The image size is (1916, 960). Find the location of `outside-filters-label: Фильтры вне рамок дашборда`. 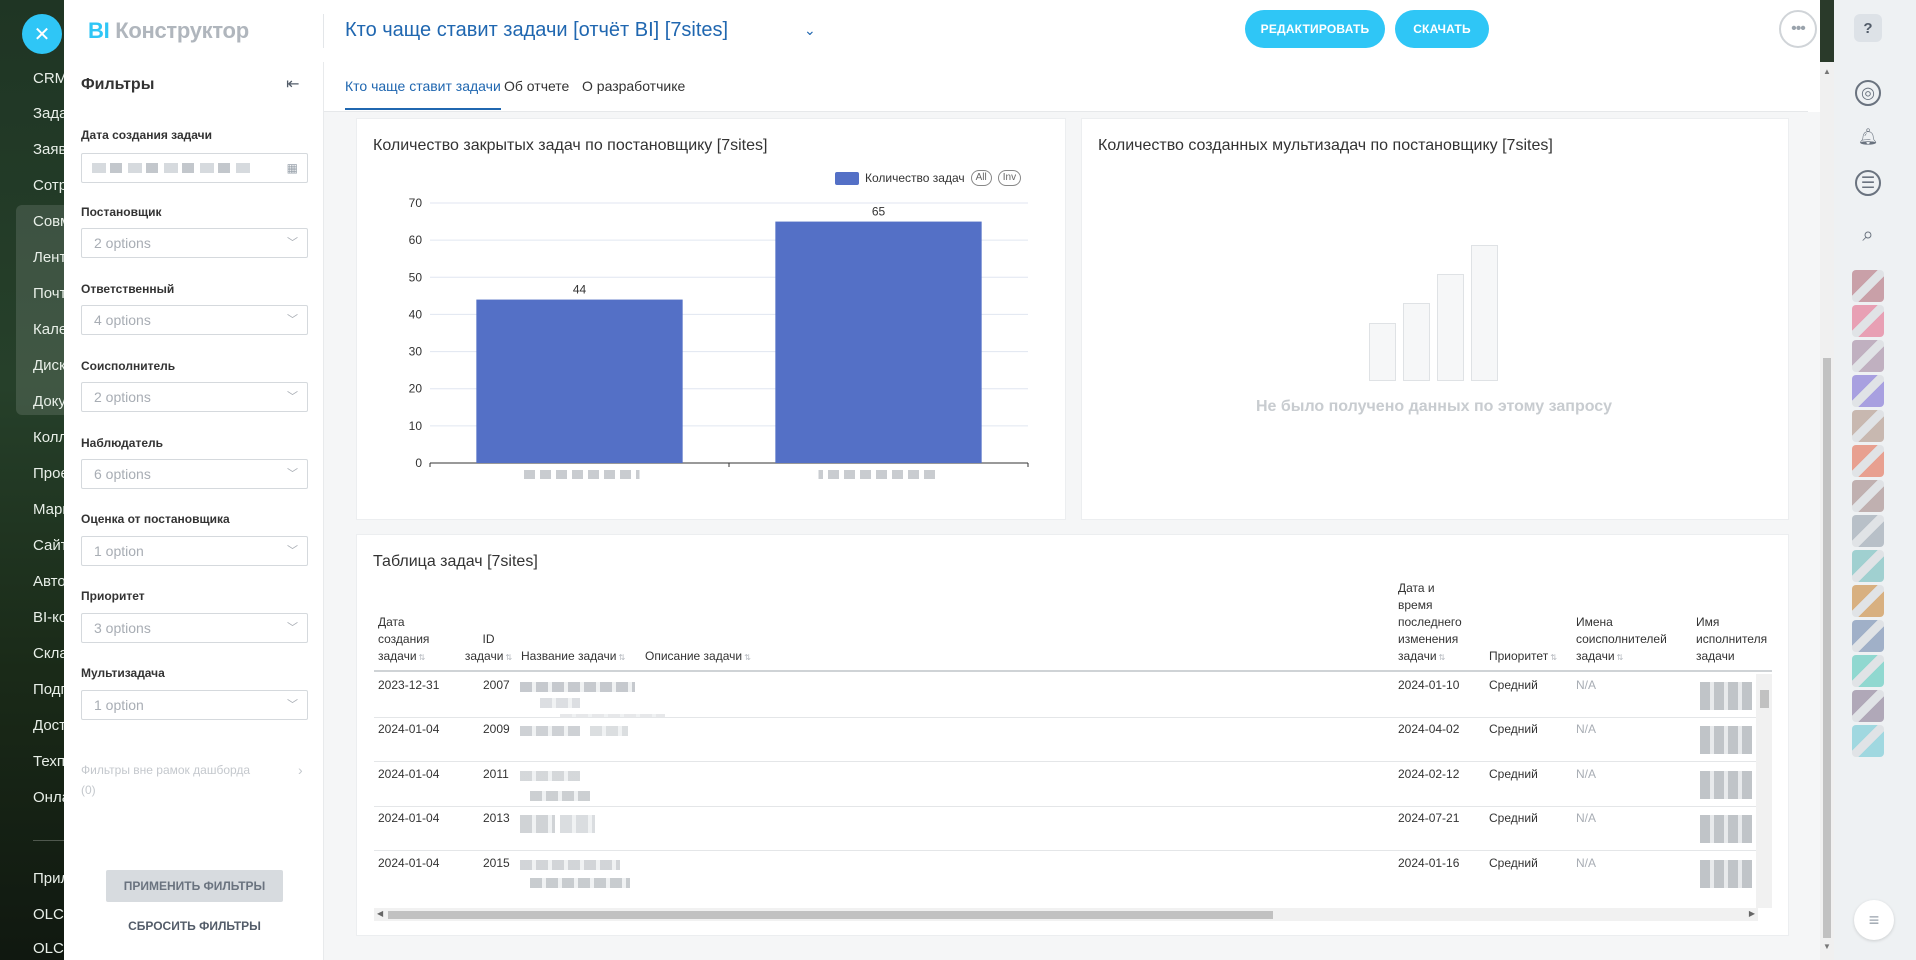

outside-filters-label: Фильтры вне рамок дашборда is located at coordinates (166, 770).